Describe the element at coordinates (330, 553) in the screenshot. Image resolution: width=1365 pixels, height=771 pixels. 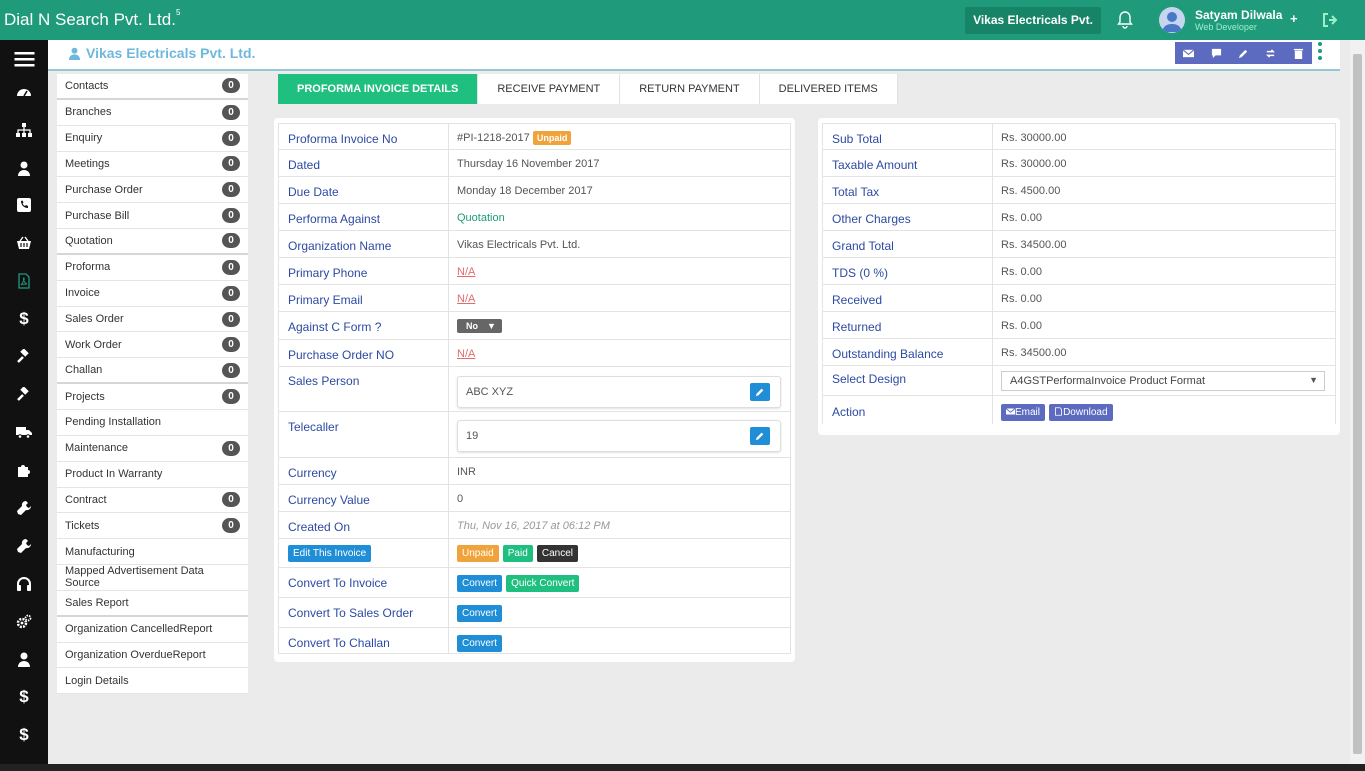
I see `edit-invoice-button: Edit This Invoice` at that location.